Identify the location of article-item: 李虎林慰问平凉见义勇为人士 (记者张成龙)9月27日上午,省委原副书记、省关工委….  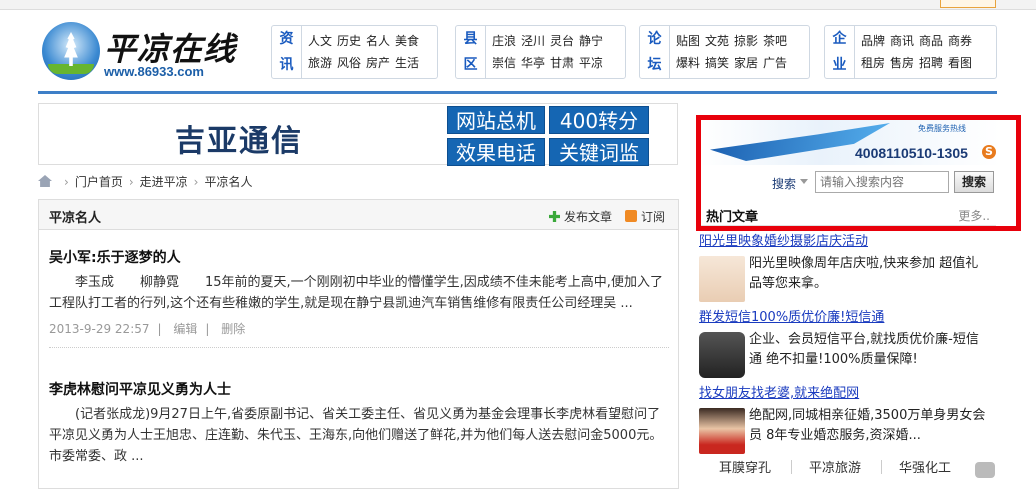
(359, 423).